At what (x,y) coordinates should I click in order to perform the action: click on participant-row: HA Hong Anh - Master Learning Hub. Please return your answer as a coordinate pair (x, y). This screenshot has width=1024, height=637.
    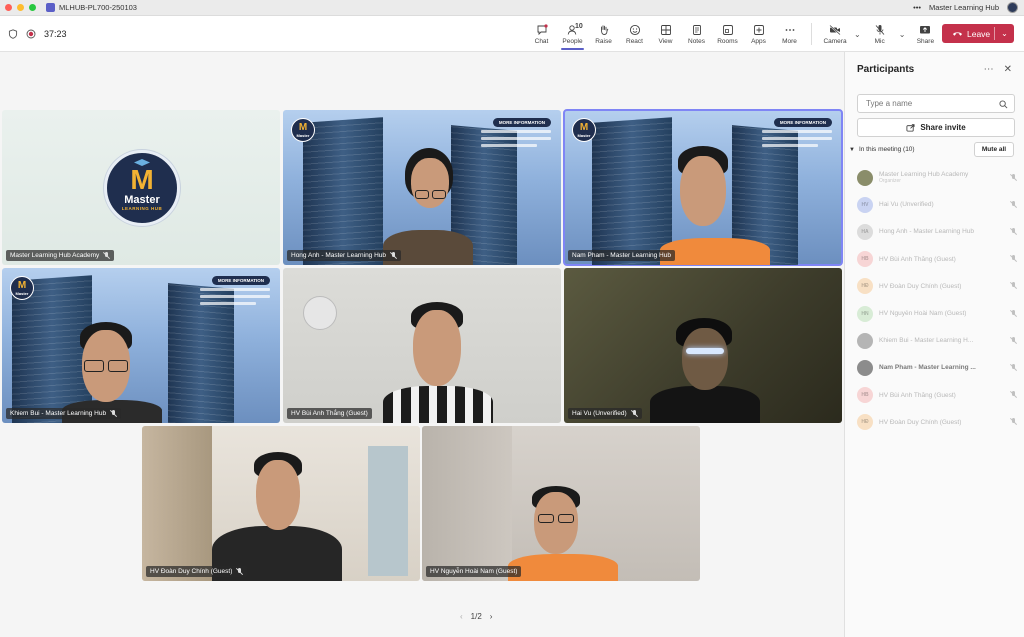
    Looking at the image, I should click on (937, 231).